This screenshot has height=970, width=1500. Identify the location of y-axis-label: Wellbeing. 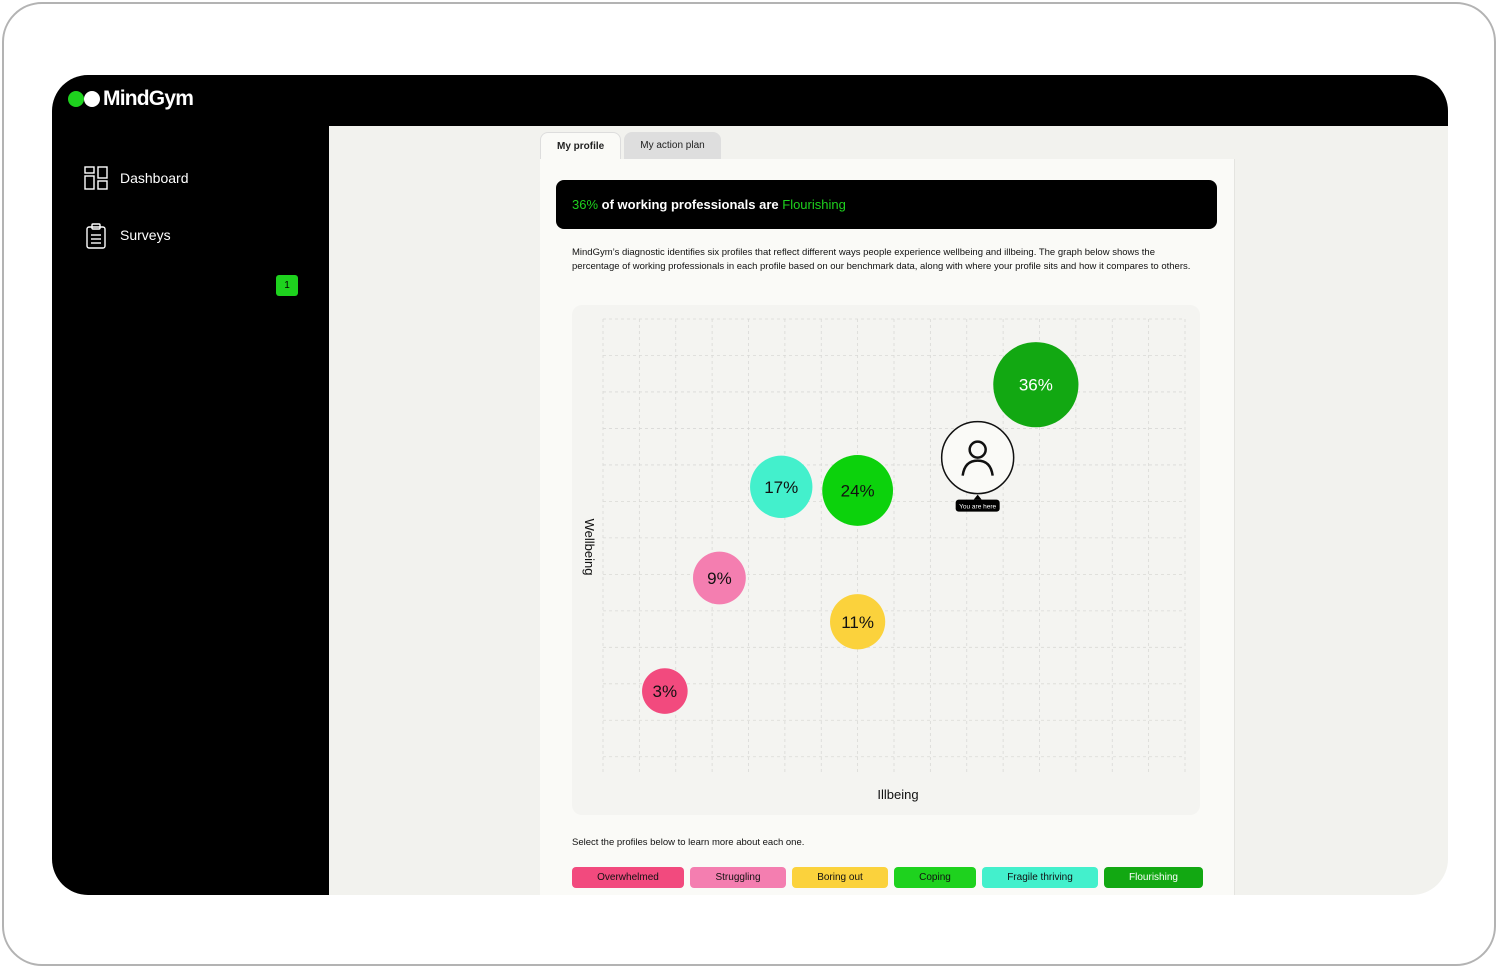
(589, 547).